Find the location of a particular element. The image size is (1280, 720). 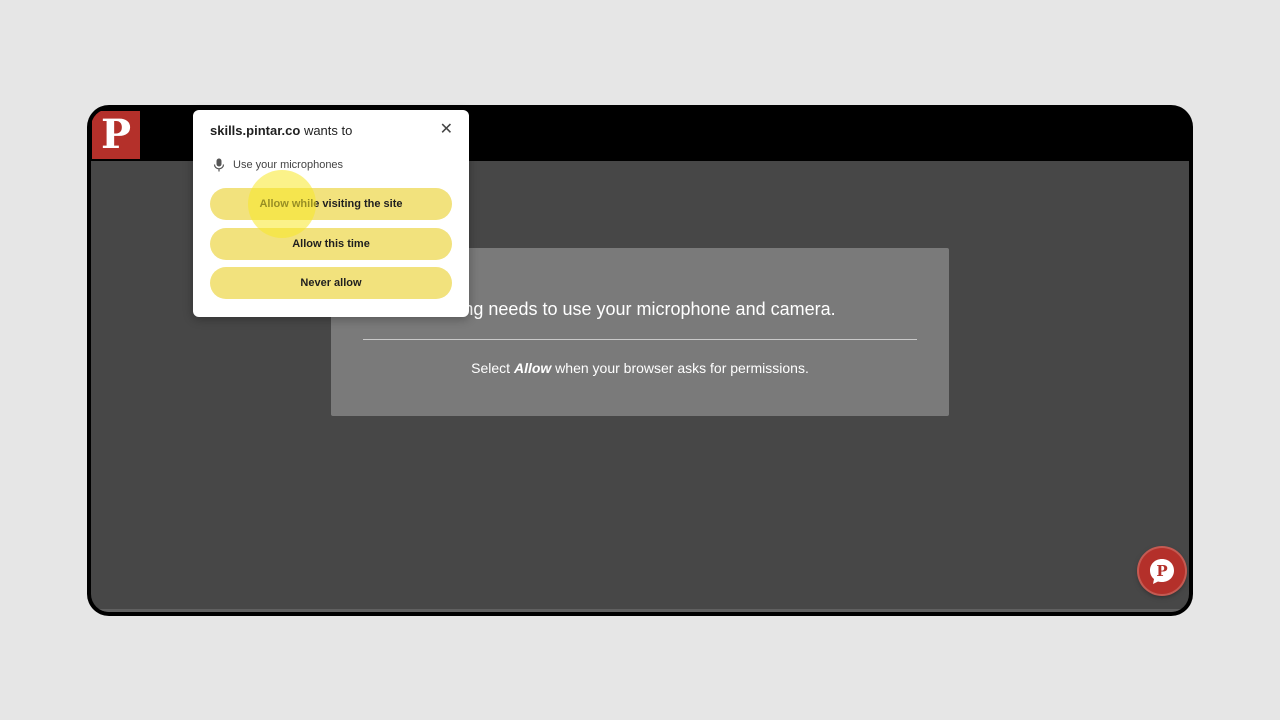

allow-this-time-button: Allow this time is located at coordinates (331, 244).